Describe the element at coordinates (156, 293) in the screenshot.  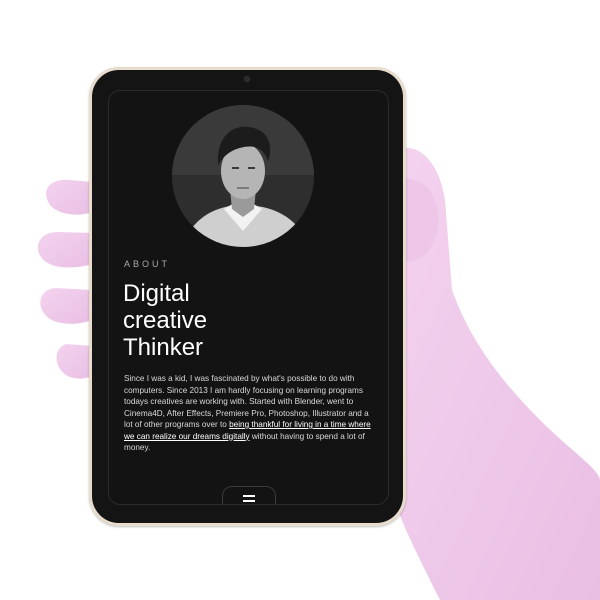
I see `headline-line: Digital` at that location.